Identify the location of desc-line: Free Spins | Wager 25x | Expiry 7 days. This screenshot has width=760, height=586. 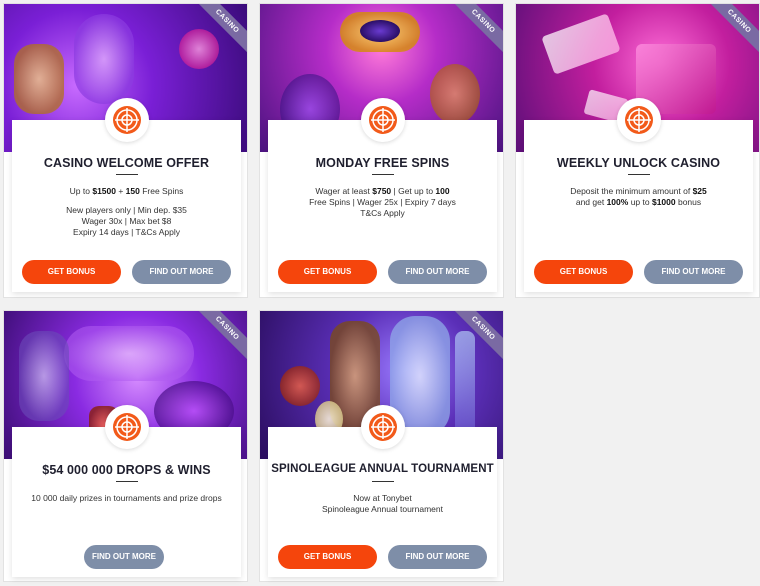
(382, 202).